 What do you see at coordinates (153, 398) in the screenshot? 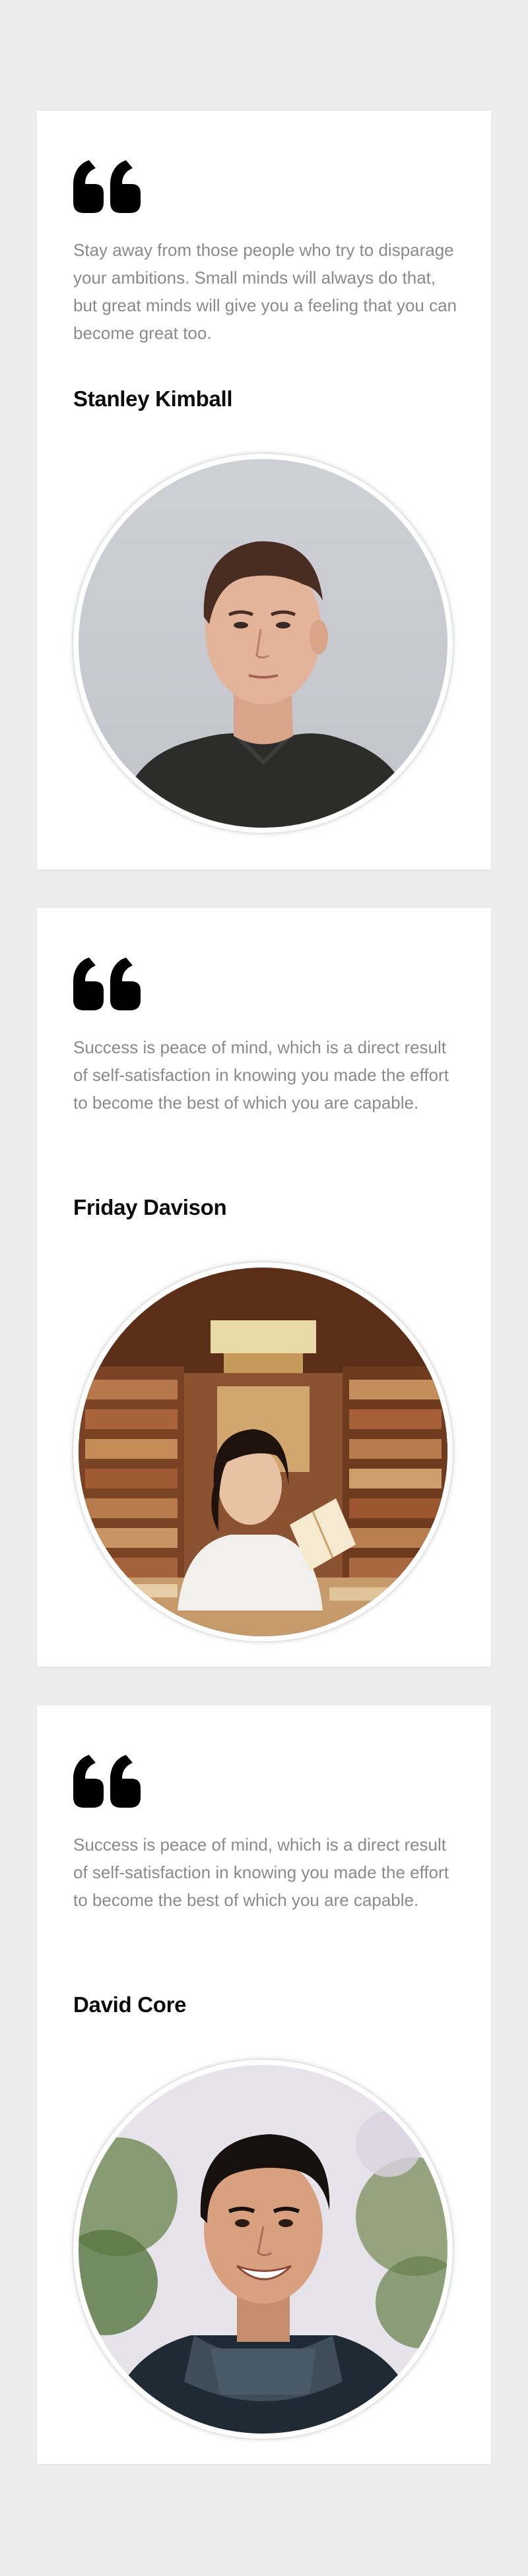
I see `author-name: Stanley Kimball` at bounding box center [153, 398].